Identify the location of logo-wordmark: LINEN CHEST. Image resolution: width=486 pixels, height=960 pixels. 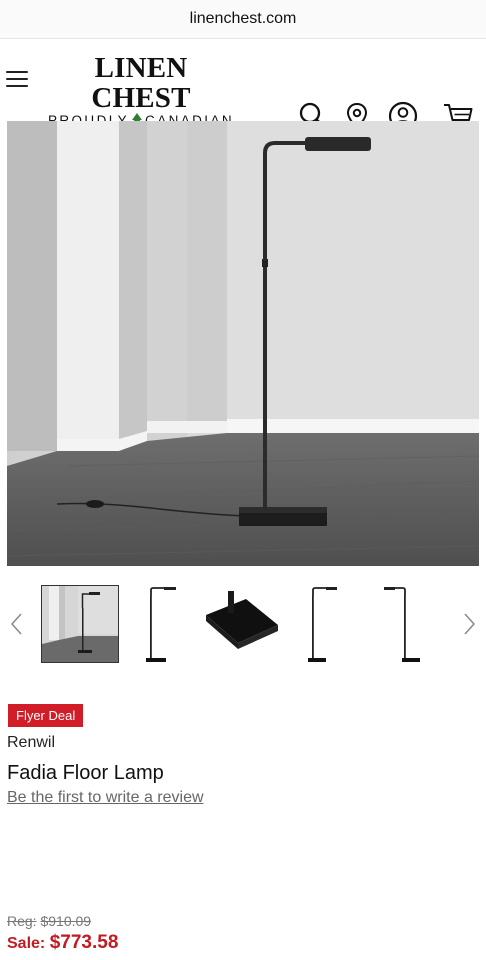
(141, 83).